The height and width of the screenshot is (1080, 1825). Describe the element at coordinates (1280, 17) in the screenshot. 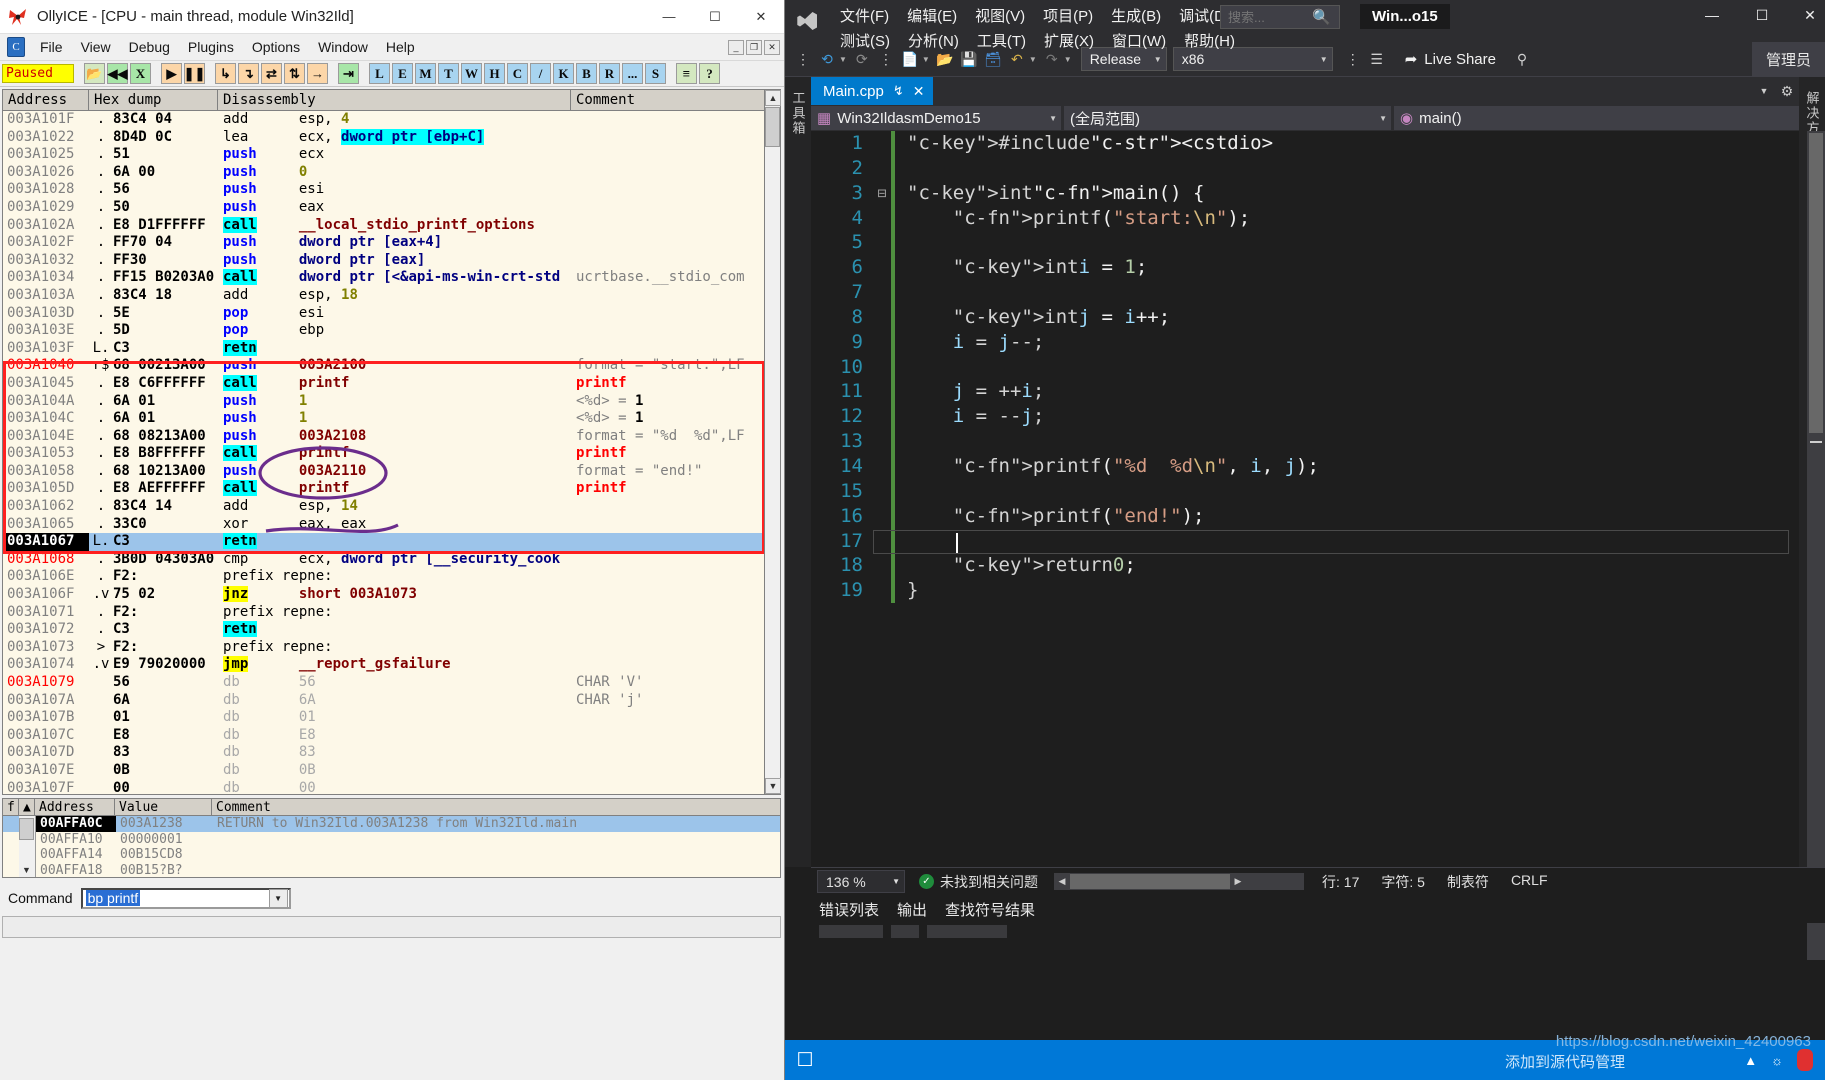

I see `vs-search-box: 🔍` at that location.